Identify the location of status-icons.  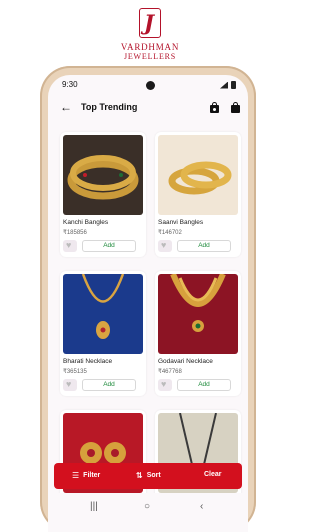
(228, 85).